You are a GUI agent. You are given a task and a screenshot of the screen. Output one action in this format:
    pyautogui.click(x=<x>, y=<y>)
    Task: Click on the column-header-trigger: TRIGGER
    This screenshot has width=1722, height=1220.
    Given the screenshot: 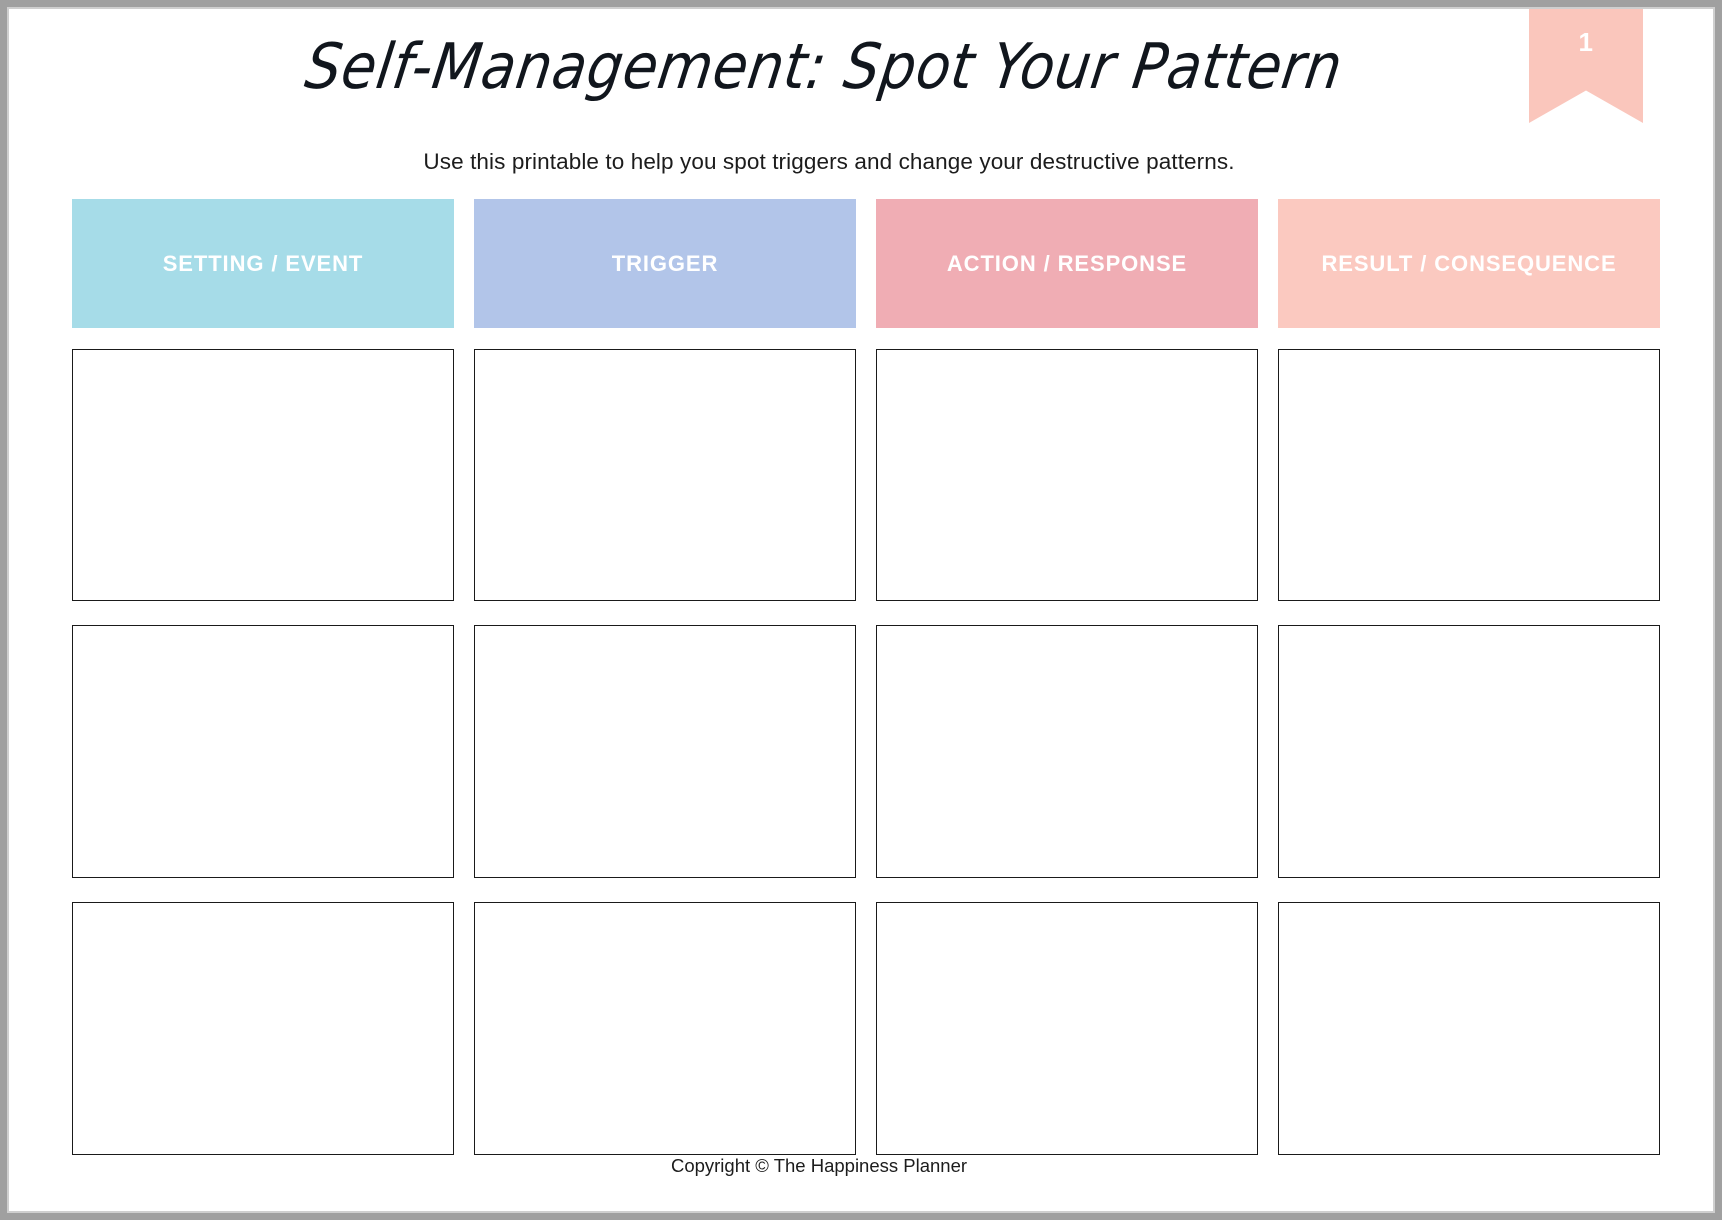 What is the action you would take?
    pyautogui.click(x=665, y=263)
    